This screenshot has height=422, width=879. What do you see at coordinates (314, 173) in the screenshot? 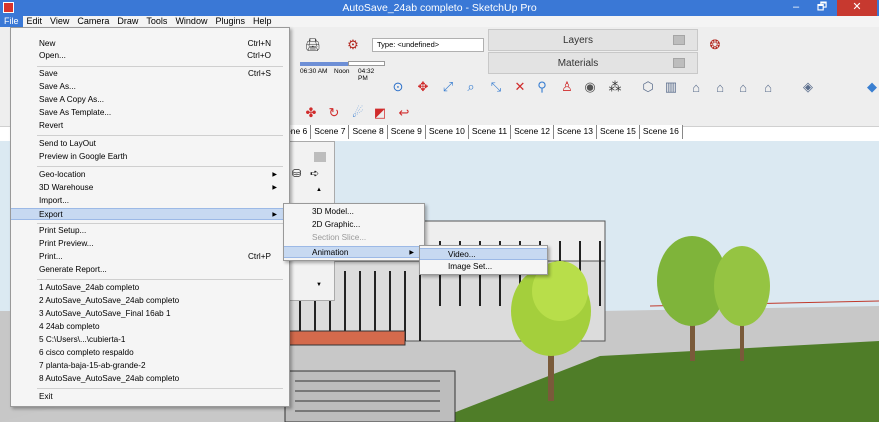
I see `forward-arrow-icon: ➪` at bounding box center [314, 173].